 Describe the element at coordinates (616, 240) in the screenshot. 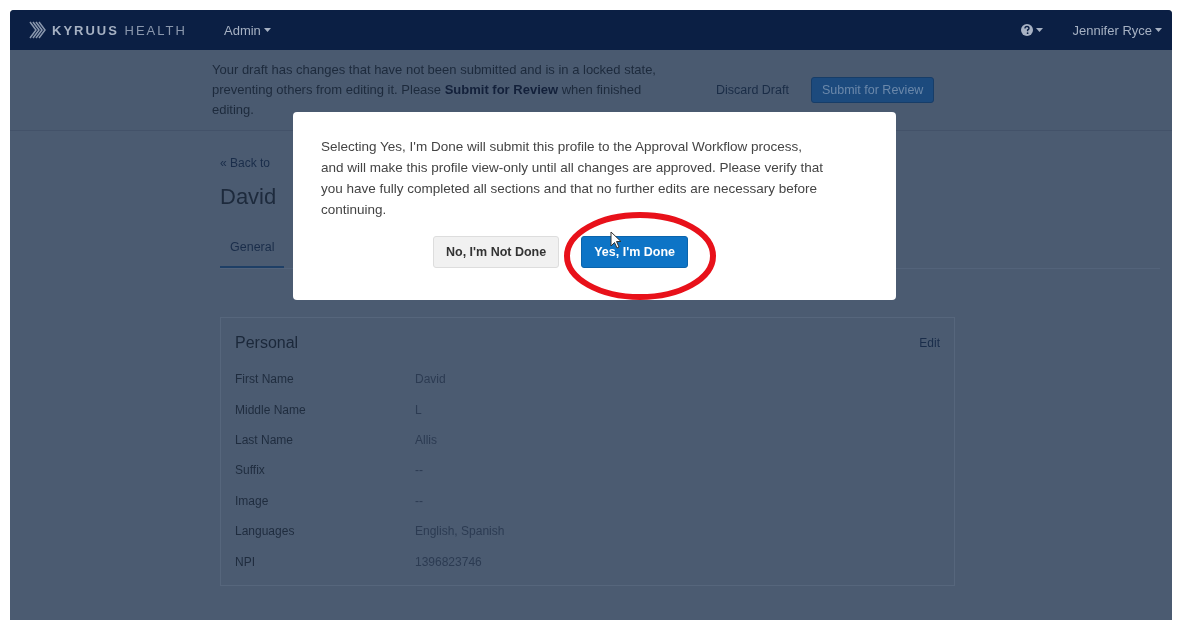

I see `mouse-pointer-icon` at that location.